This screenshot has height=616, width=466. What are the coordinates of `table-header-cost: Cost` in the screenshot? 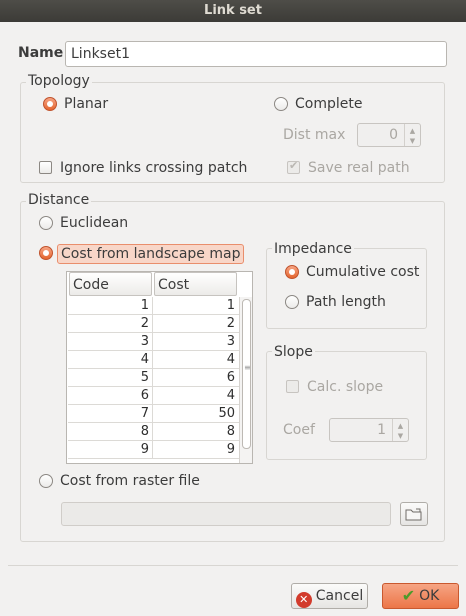 It's located at (195, 284).